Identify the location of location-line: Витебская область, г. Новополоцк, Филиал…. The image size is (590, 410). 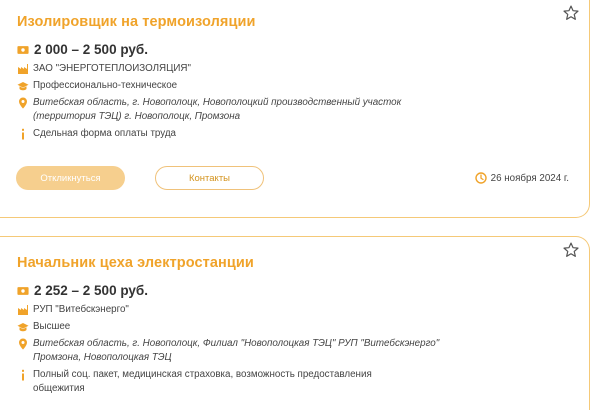
(236, 343).